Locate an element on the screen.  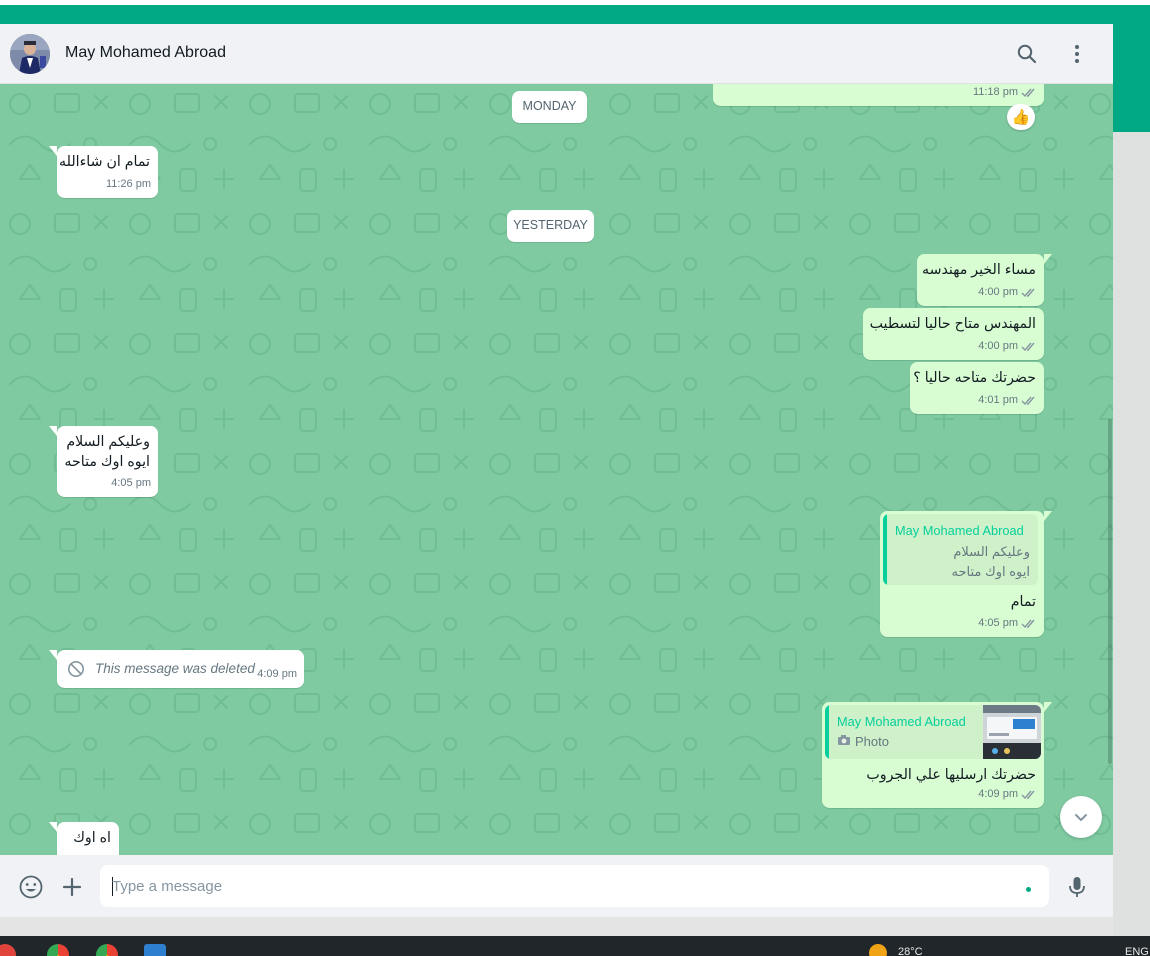
message-bubble-incoming: اه اوك is located at coordinates (84, 838).